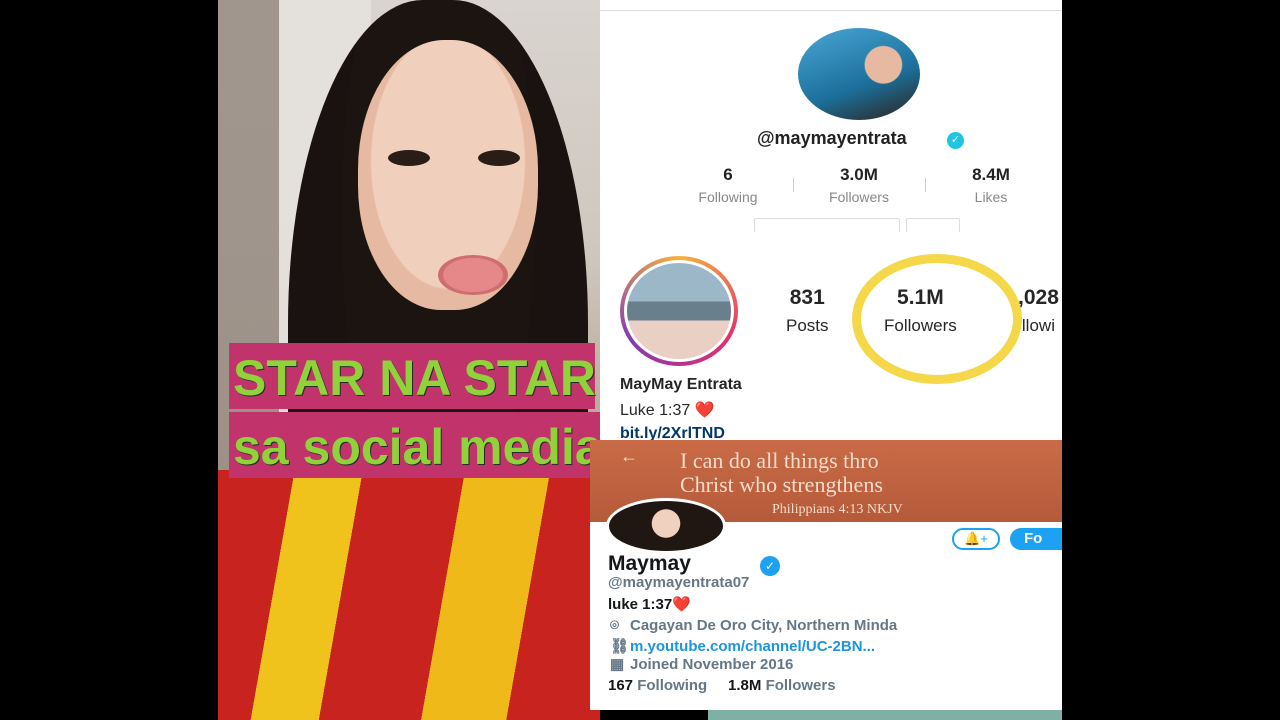  I want to click on stat-label: Posts, so click(807, 325).